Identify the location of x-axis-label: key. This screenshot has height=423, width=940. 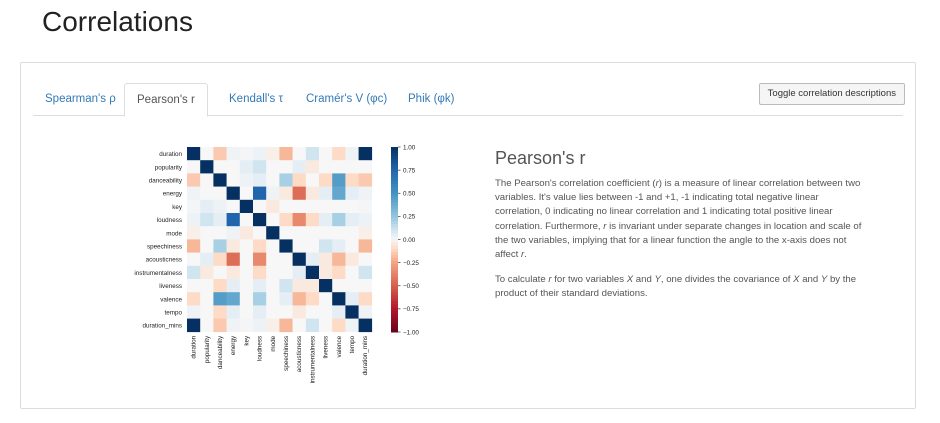
(246, 340).